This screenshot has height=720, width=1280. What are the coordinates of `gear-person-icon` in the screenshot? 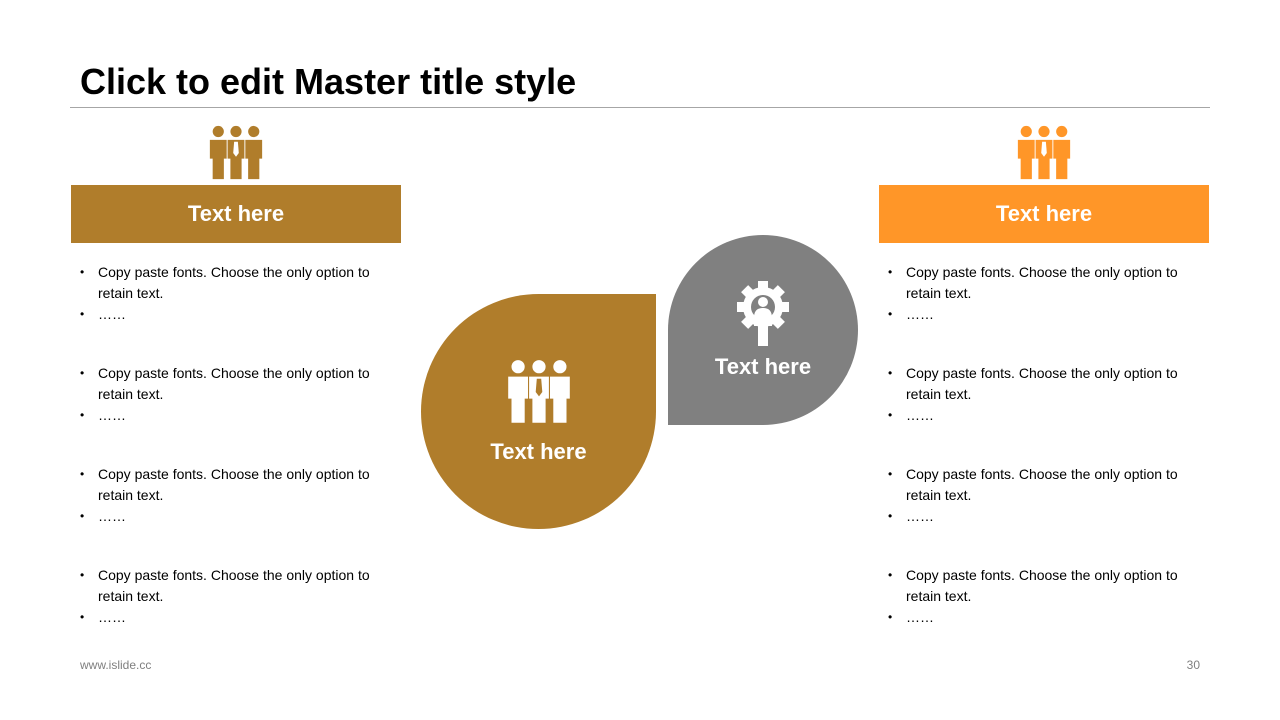 It's located at (763, 314).